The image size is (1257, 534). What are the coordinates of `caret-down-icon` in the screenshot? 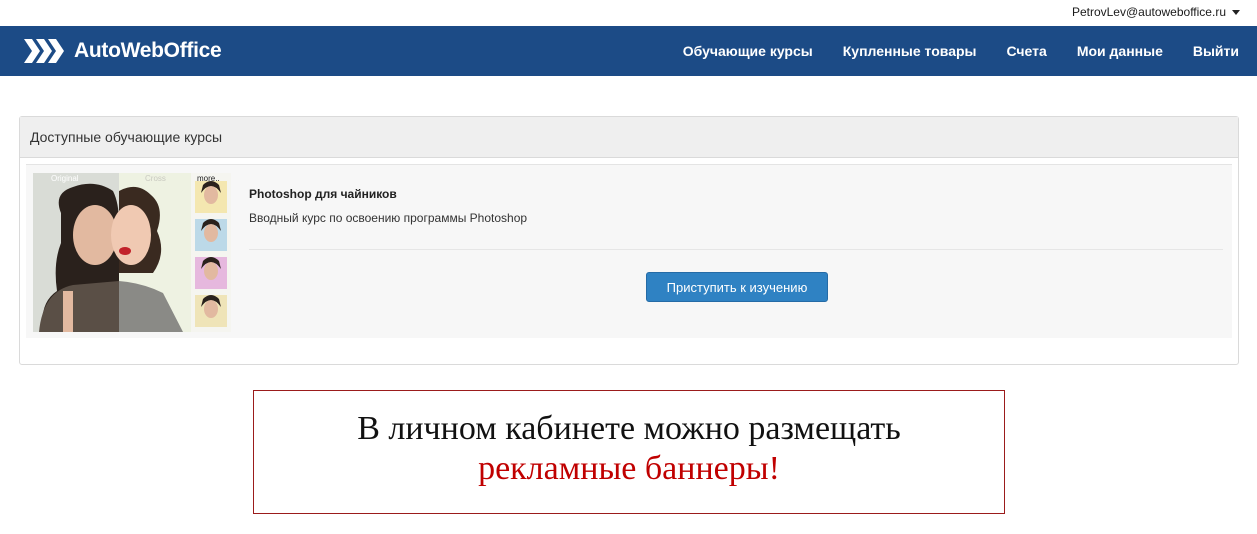 It's located at (1236, 12).